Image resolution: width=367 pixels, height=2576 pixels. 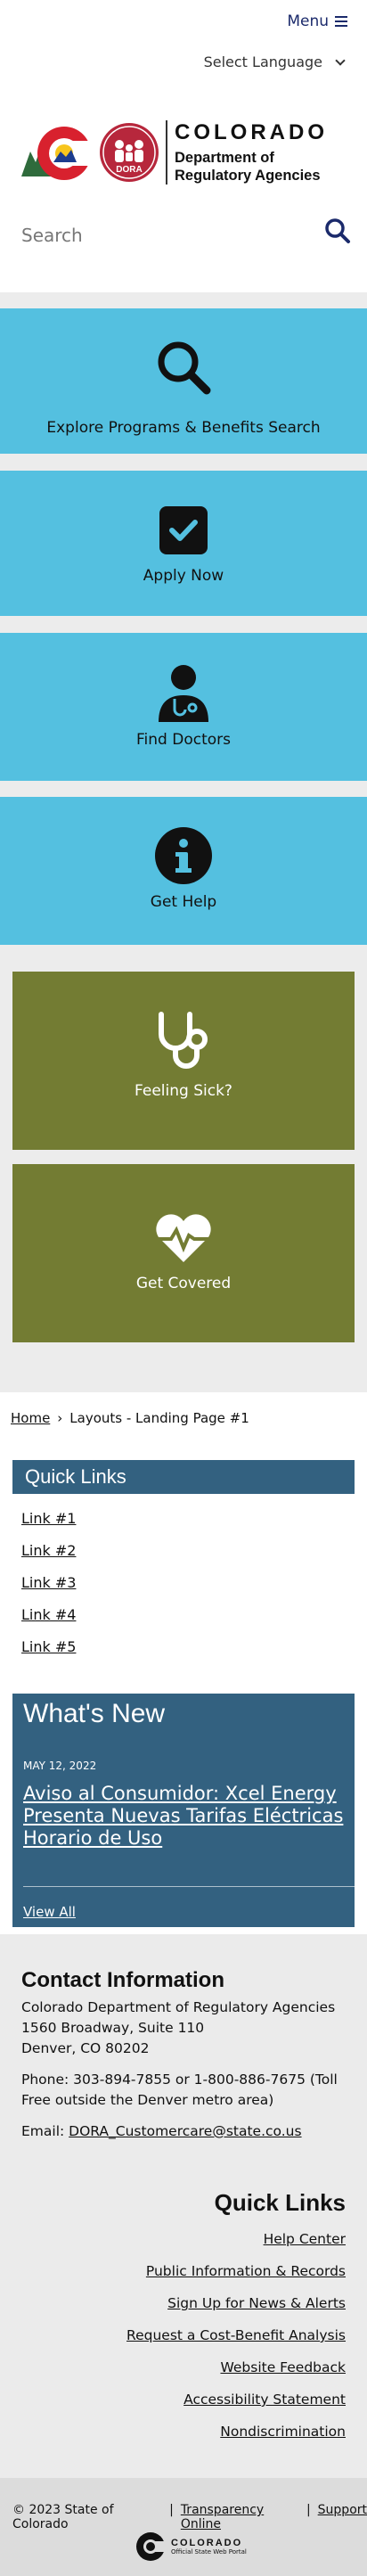 I want to click on tile-apply-now: Apply Now, so click(x=183, y=543).